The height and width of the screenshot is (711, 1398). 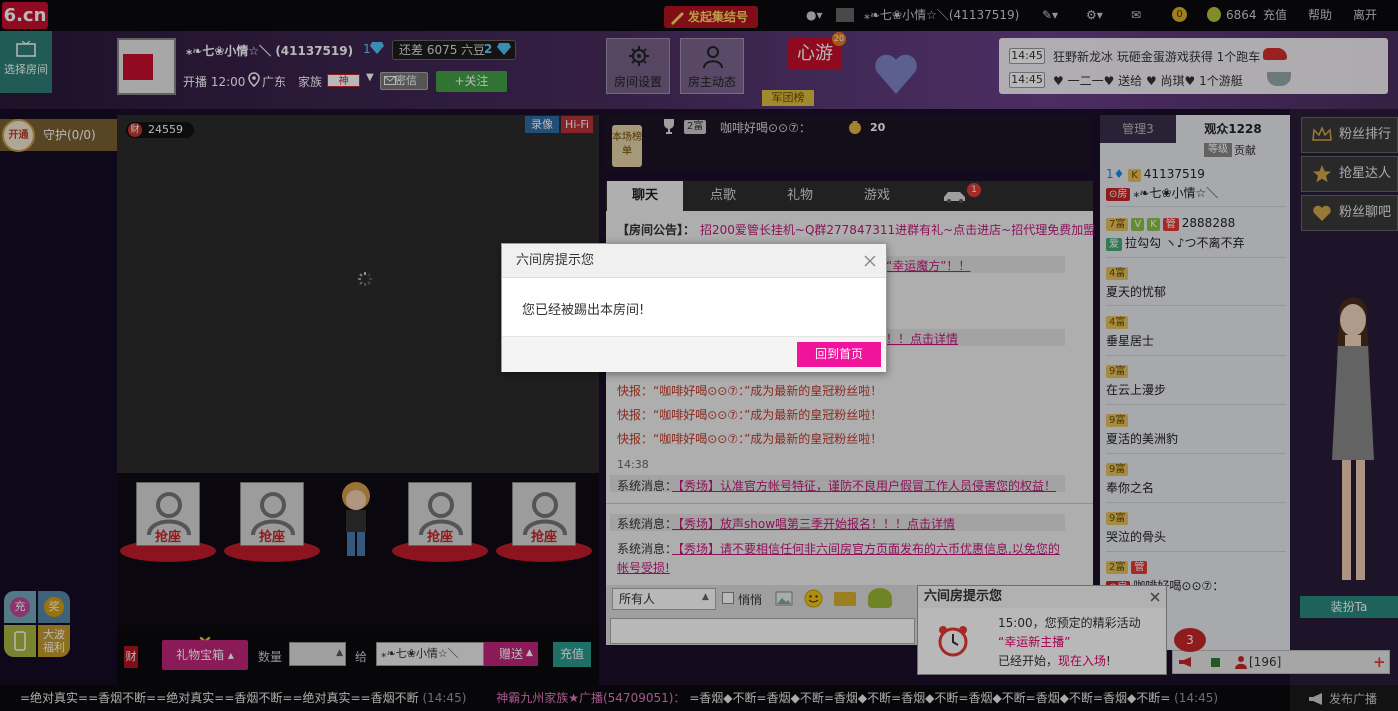 What do you see at coordinates (694, 307) in the screenshot?
I see `kicked-dialog: 六间房提示您 您已经被踢出本房间! 回到首页` at bounding box center [694, 307].